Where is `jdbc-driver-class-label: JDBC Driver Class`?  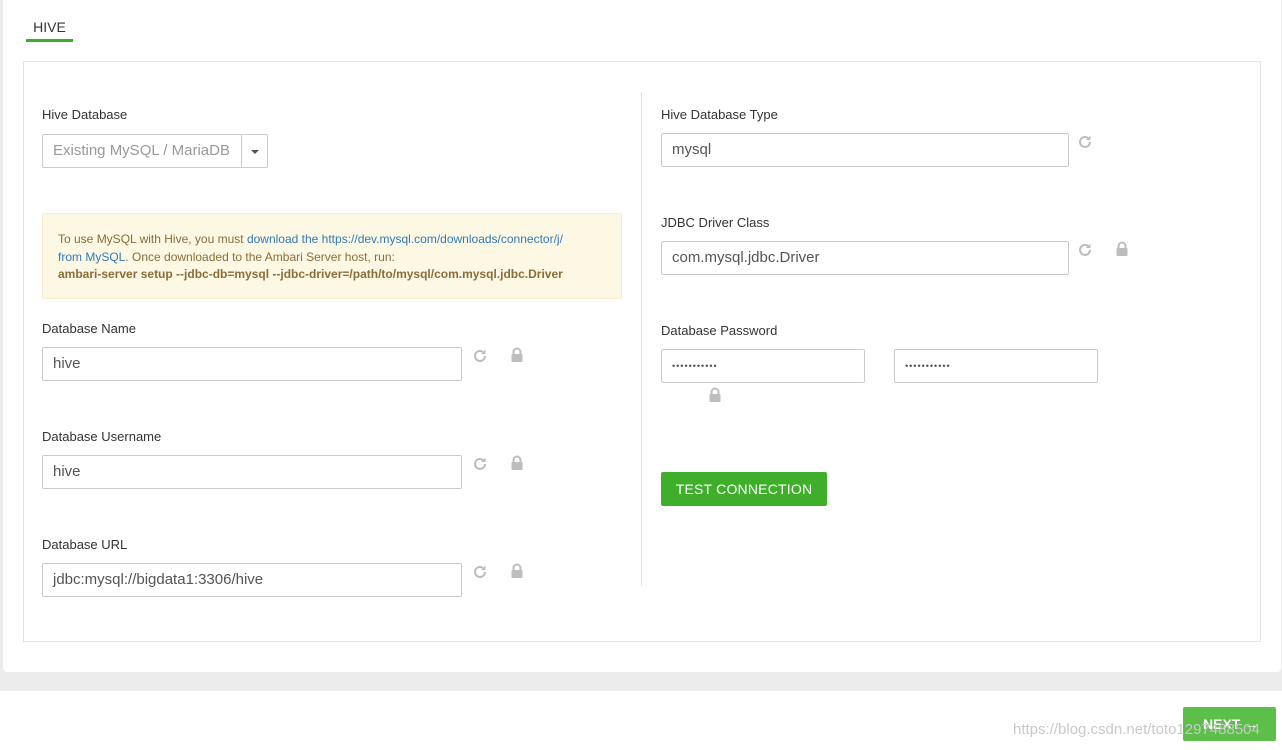 jdbc-driver-class-label: JDBC Driver Class is located at coordinates (715, 222).